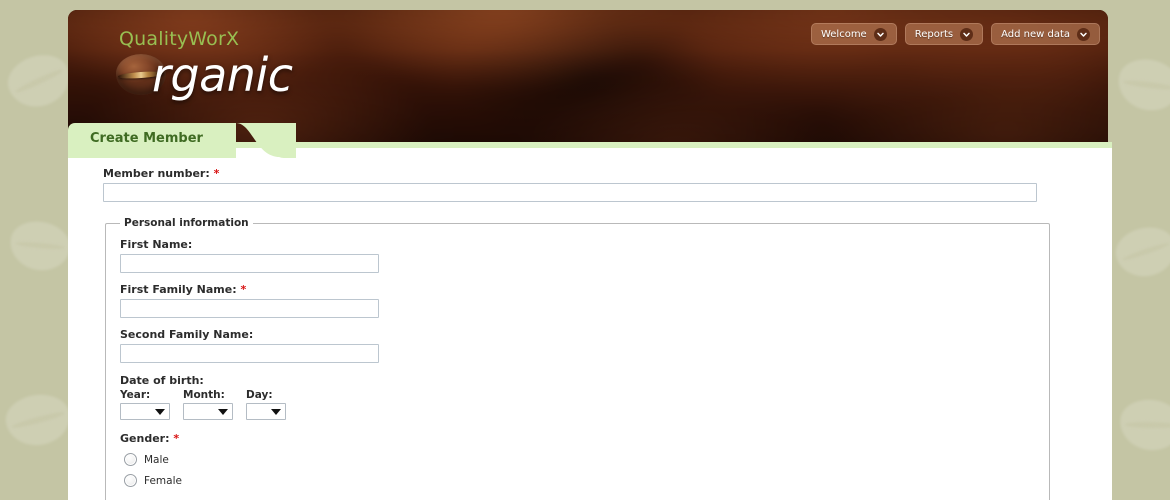 Image resolution: width=1170 pixels, height=500 pixels. Describe the element at coordinates (577, 438) in the screenshot. I see `gender-label: Gender: *` at that location.